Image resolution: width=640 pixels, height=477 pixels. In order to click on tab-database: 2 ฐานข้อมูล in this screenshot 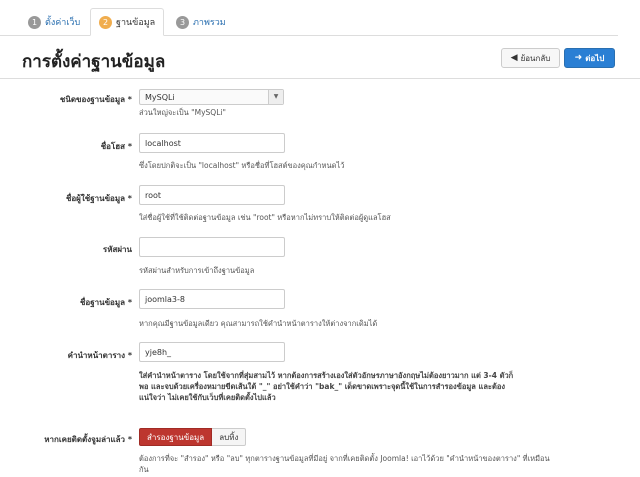, I will do `click(127, 22)`.